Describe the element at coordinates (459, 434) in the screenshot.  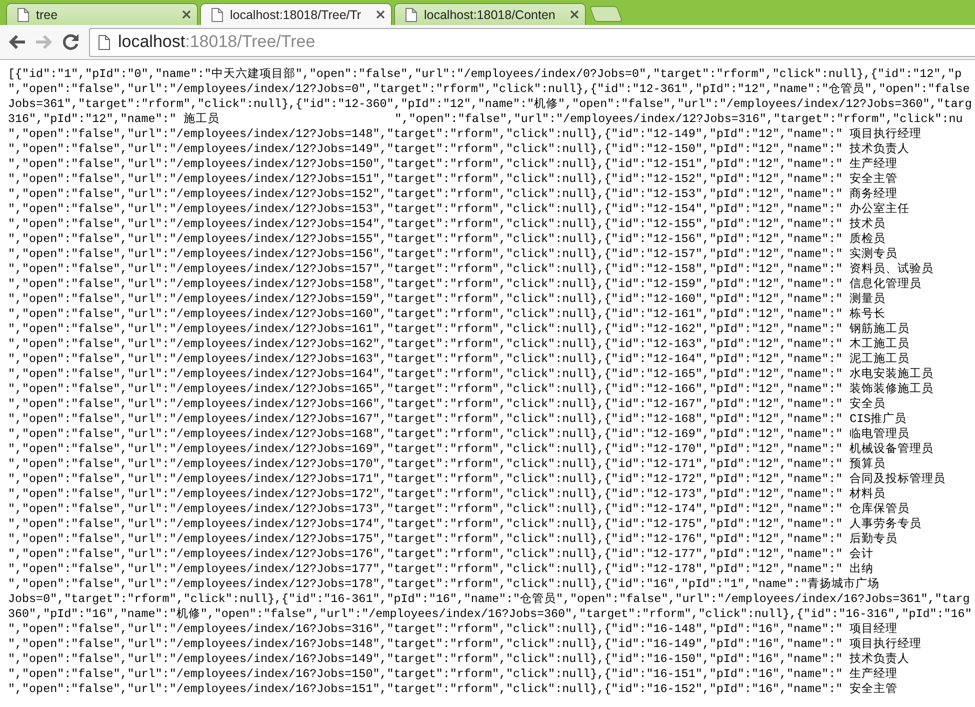
I see `json-text-line: ","open":"false","url":"/employees/index/12?Jobs=168","target":"rform","click":null},{"id":"12-169","pId":"12","name":" 临电管理员` at that location.